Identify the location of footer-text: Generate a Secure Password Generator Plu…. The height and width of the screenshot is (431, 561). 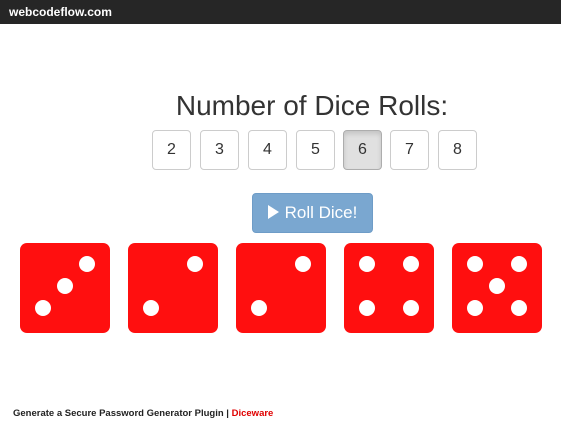
(122, 413).